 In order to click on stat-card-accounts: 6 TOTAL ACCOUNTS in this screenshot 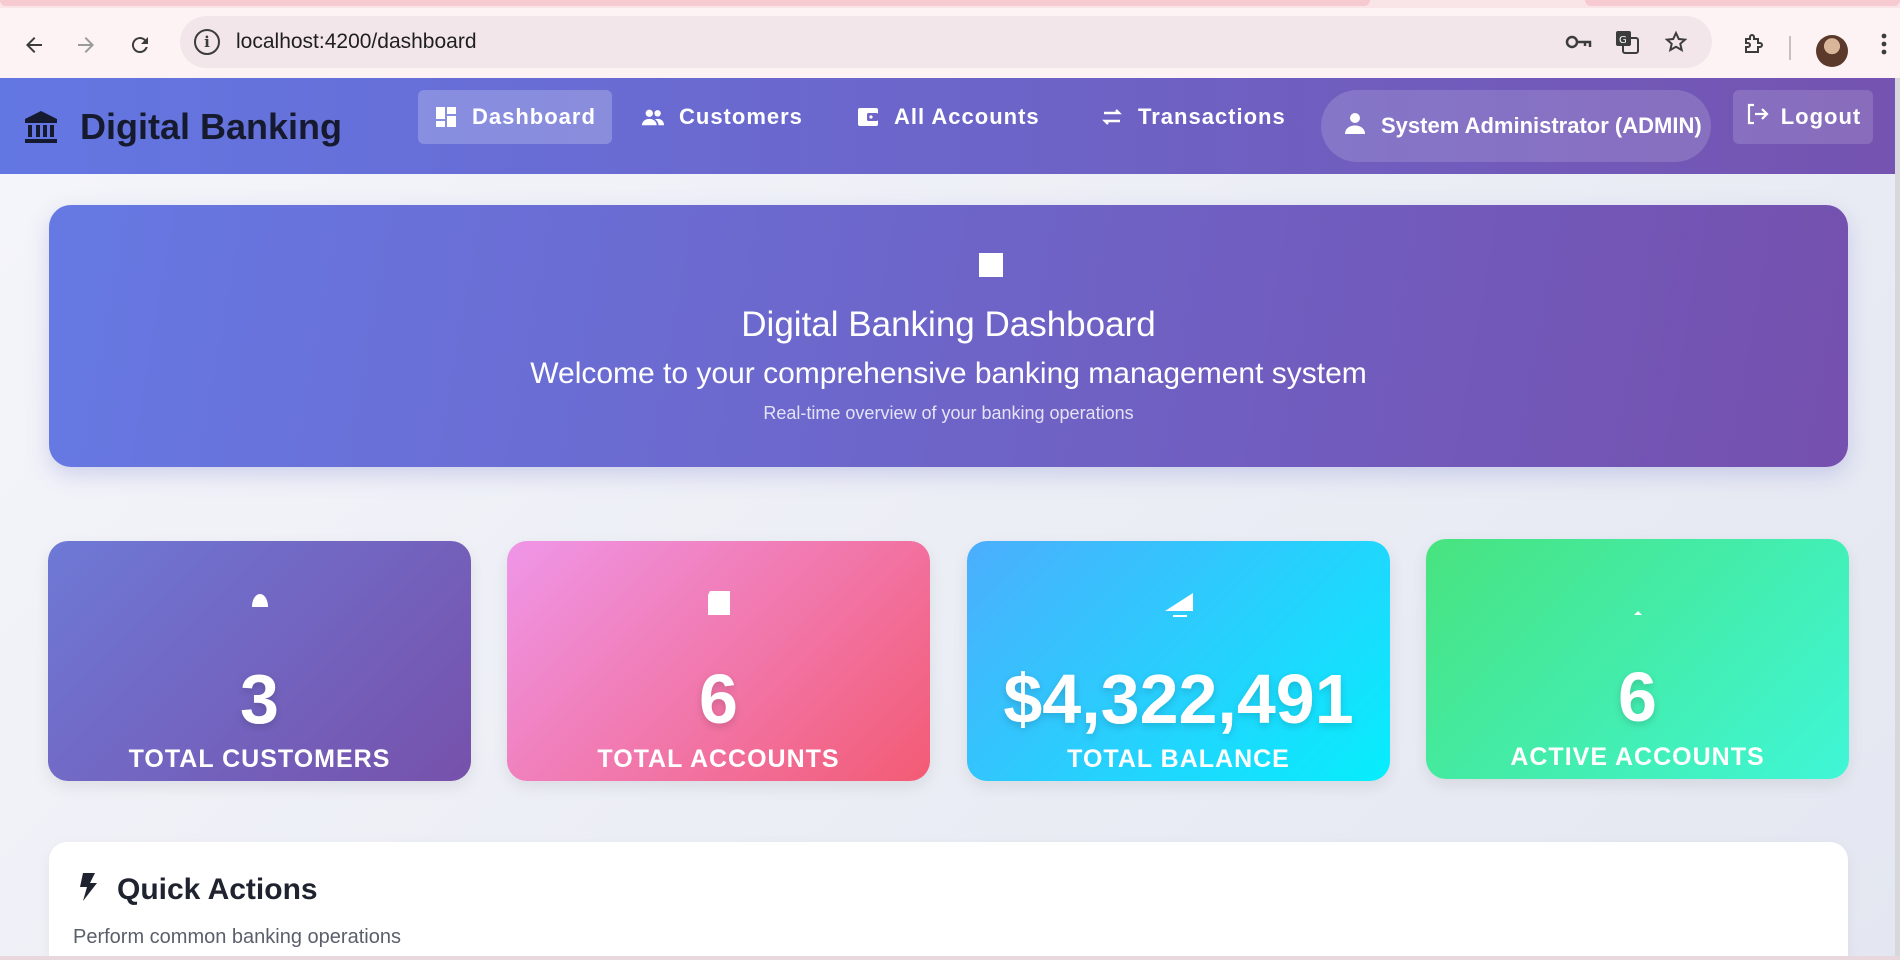, I will do `click(718, 661)`.